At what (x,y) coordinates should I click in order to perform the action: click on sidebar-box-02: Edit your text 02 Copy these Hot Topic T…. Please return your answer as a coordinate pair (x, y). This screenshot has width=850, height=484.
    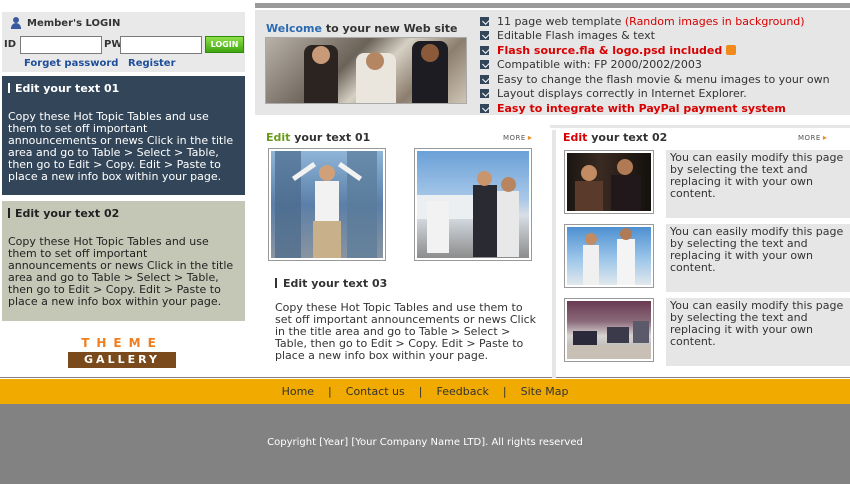
    Looking at the image, I should click on (123, 261).